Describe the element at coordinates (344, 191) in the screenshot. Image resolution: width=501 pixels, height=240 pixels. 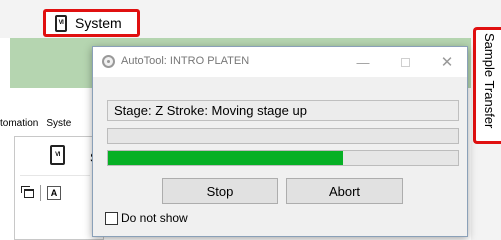
I see `abort-button: Abort` at that location.